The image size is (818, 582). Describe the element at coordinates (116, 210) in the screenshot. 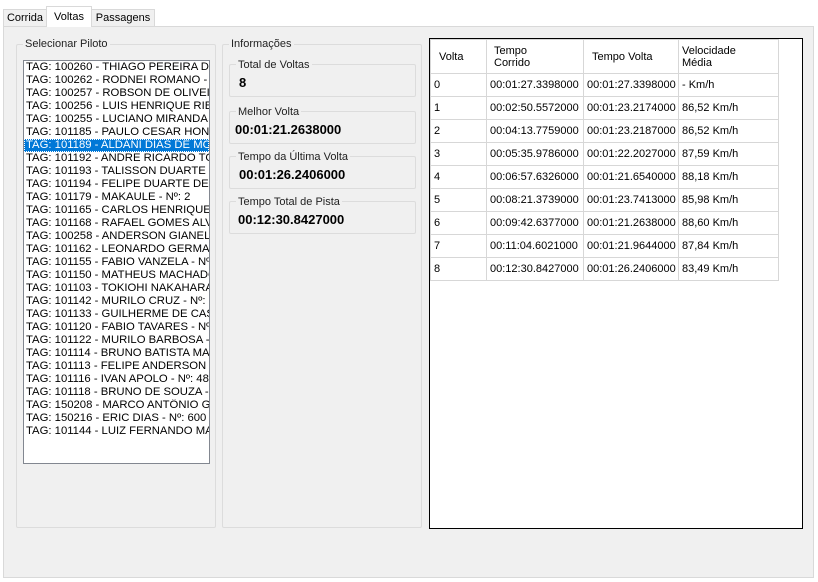

I see `pilot-list-item: TAG: 101165 - CARLOS HENRIQUE (` at that location.